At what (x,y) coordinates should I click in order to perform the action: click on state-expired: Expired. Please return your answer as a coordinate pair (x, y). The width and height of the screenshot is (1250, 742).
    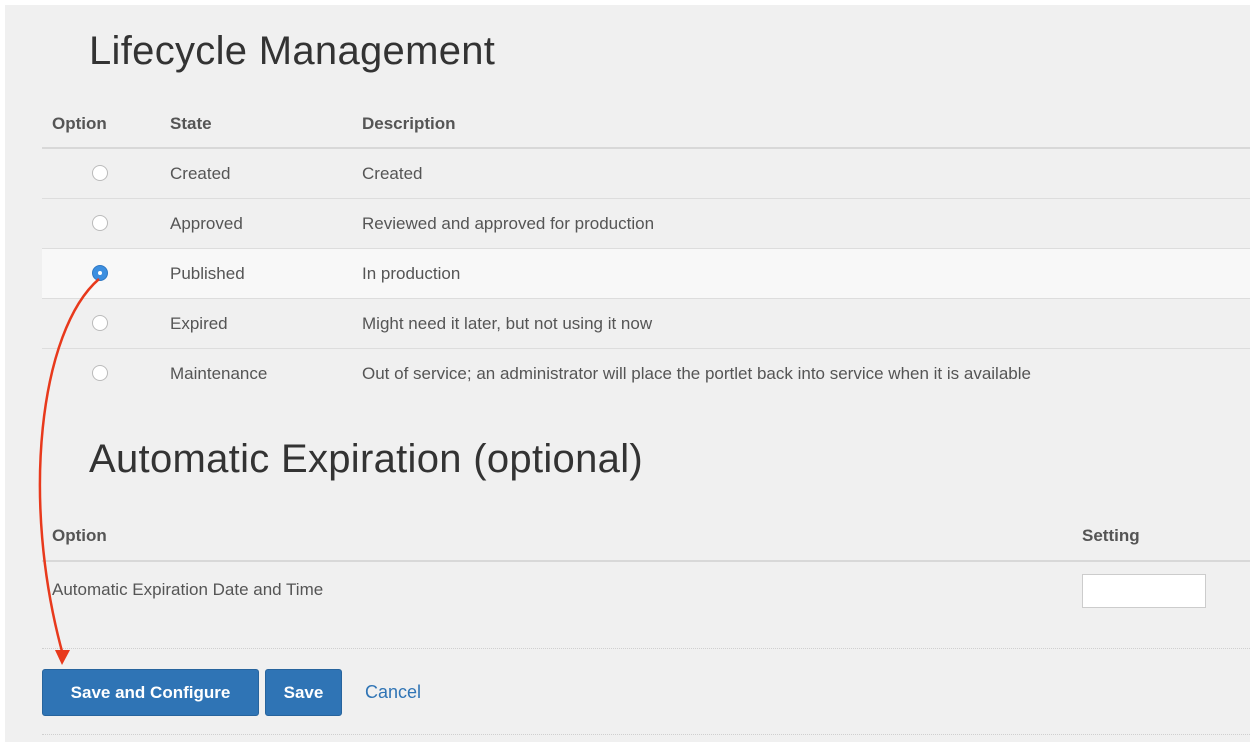
    Looking at the image, I should click on (266, 323).